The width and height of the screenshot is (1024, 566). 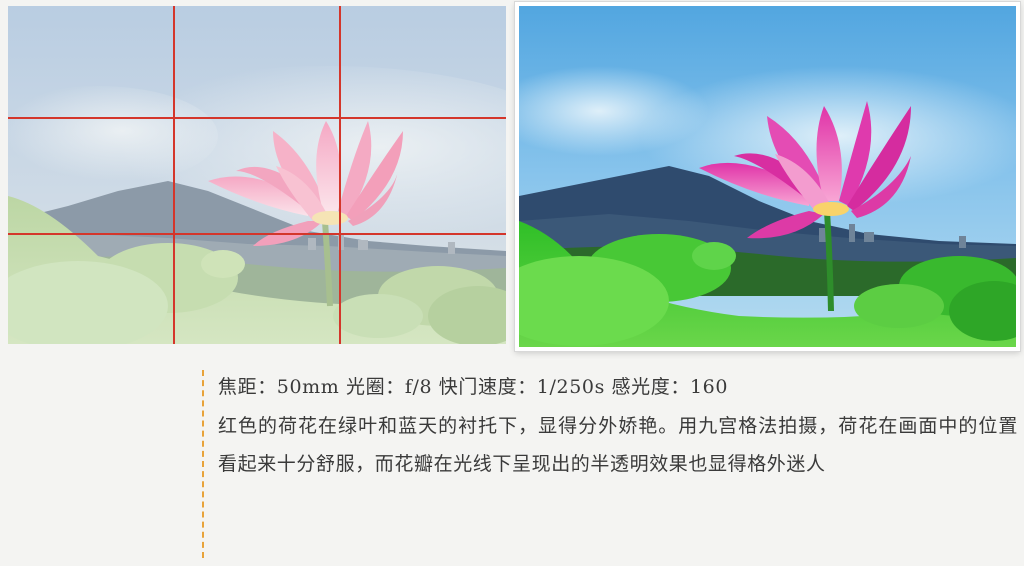 I want to click on camera-specs: 焦距：50mm 光圈：f/8 快门速度：1/250s 感光度：160, so click(x=473, y=387).